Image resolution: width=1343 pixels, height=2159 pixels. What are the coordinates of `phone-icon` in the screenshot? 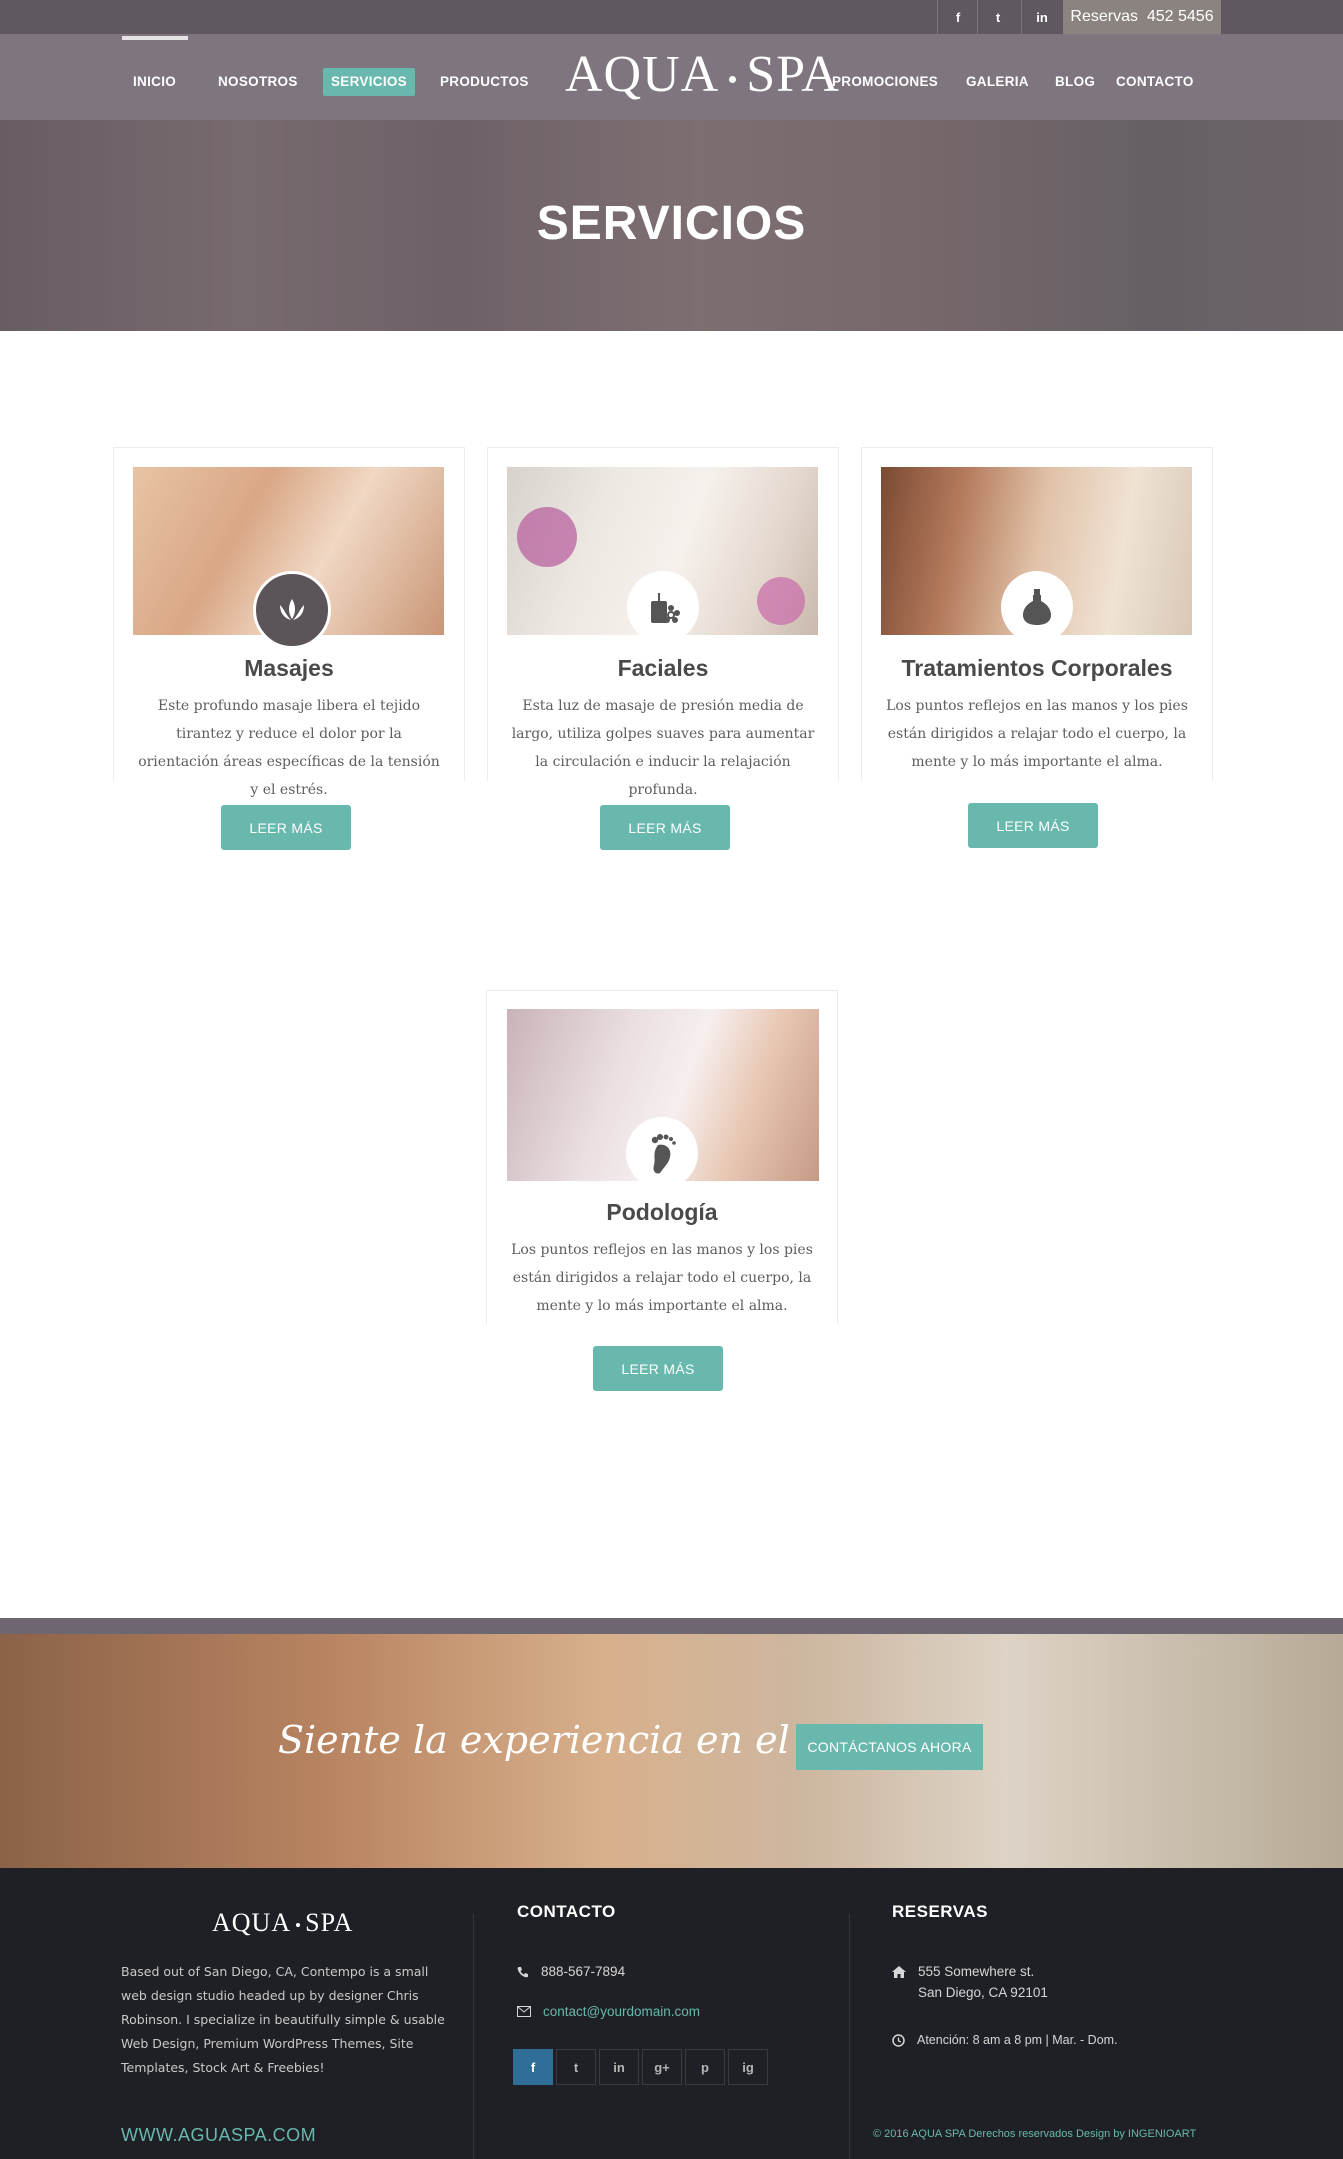 It's located at (522, 1971).